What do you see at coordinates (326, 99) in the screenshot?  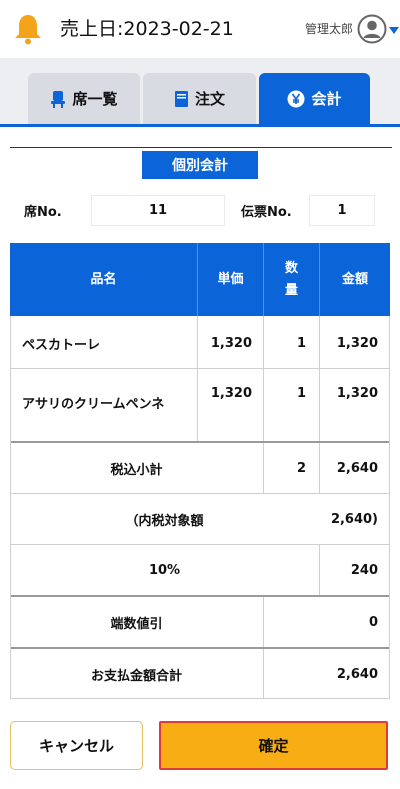 I see `tab-checkout-label: 会計` at bounding box center [326, 99].